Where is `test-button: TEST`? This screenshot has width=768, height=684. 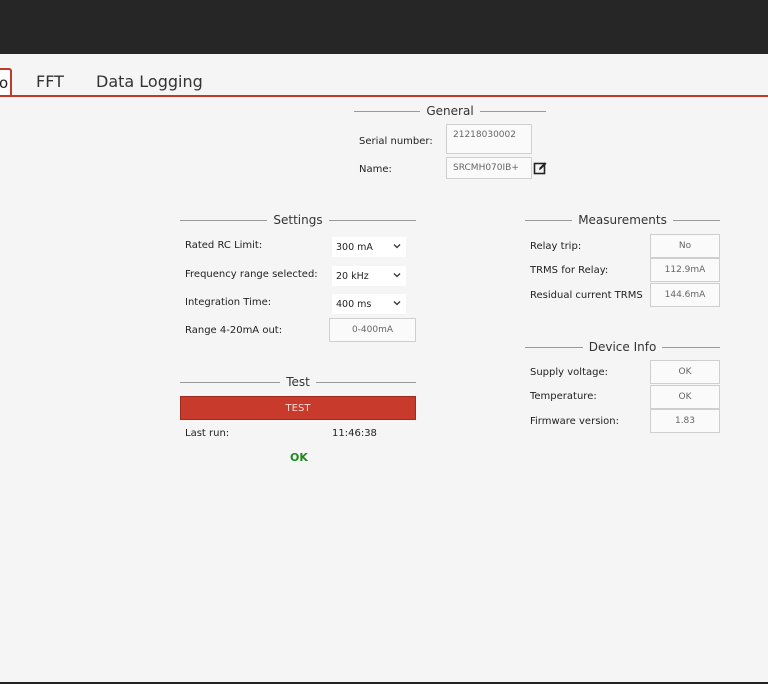 test-button: TEST is located at coordinates (298, 408).